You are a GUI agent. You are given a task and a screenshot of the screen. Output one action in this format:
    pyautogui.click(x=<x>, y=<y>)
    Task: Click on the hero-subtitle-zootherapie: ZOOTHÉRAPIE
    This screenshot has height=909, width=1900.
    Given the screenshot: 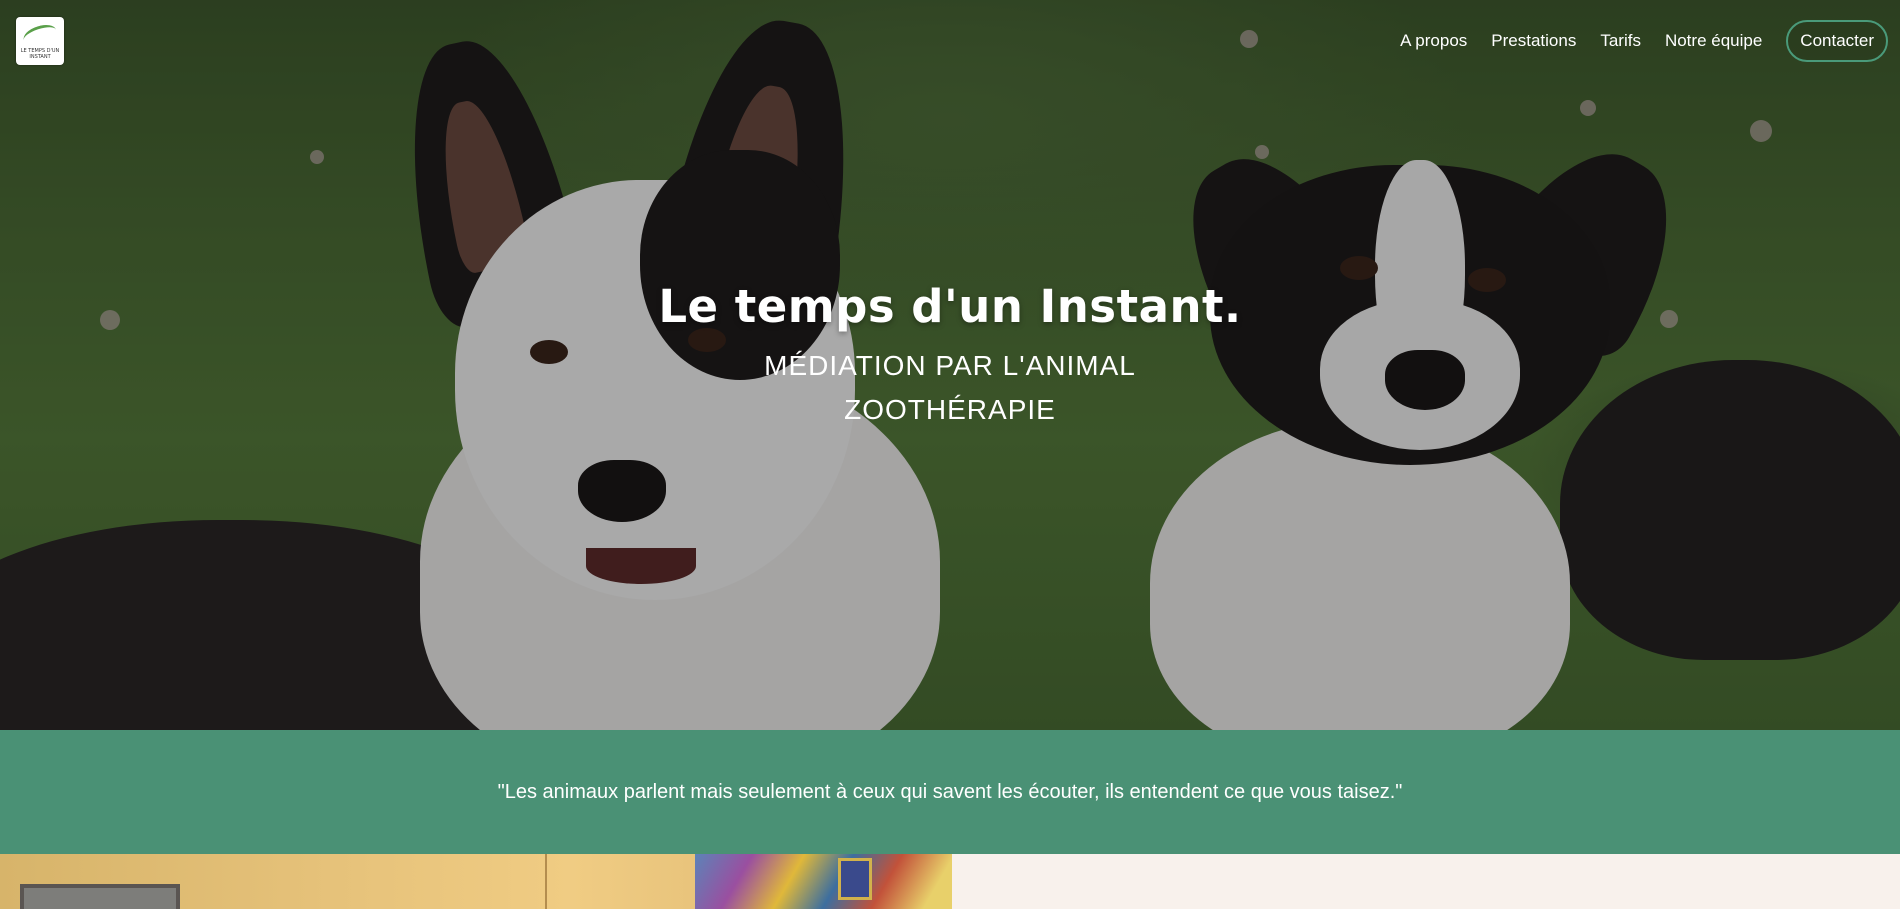 What is the action you would take?
    pyautogui.click(x=950, y=409)
    